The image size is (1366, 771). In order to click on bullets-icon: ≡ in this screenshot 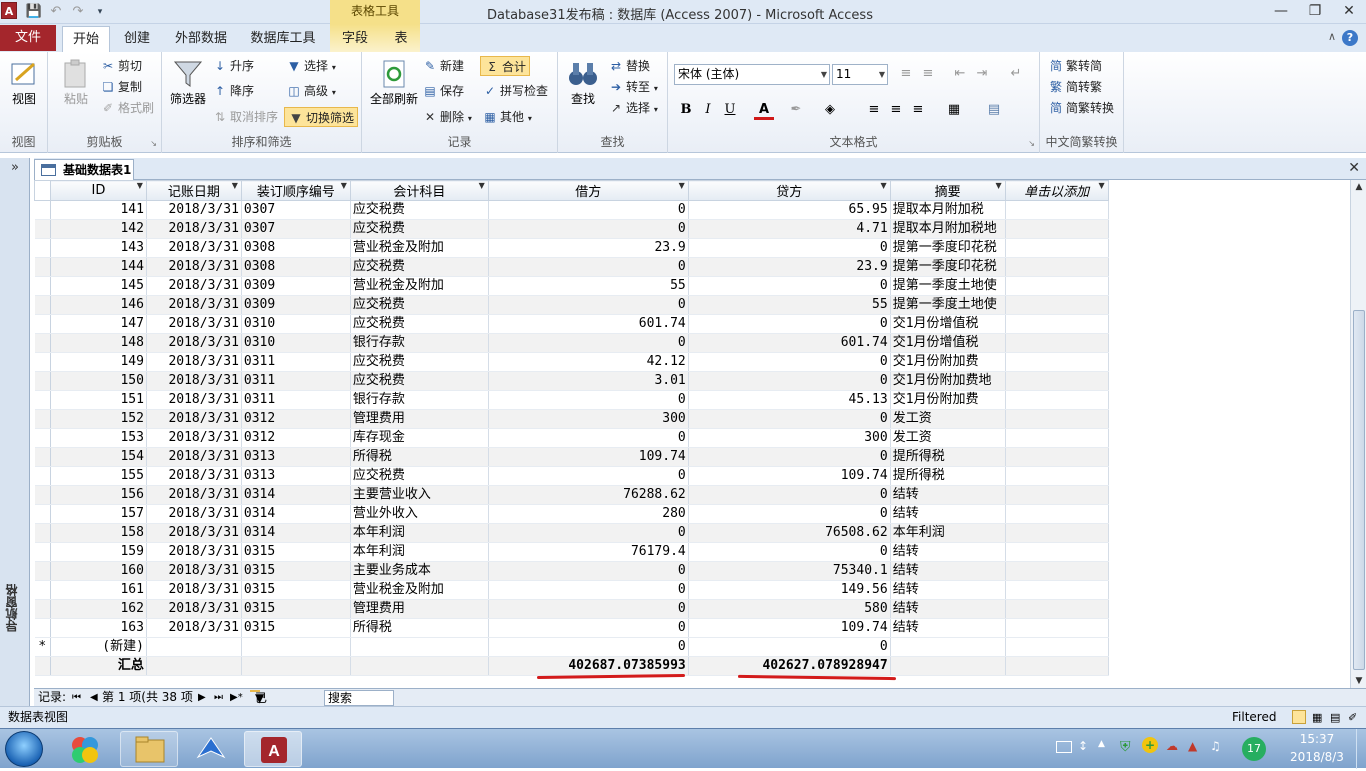, I will do `click(906, 74)`.